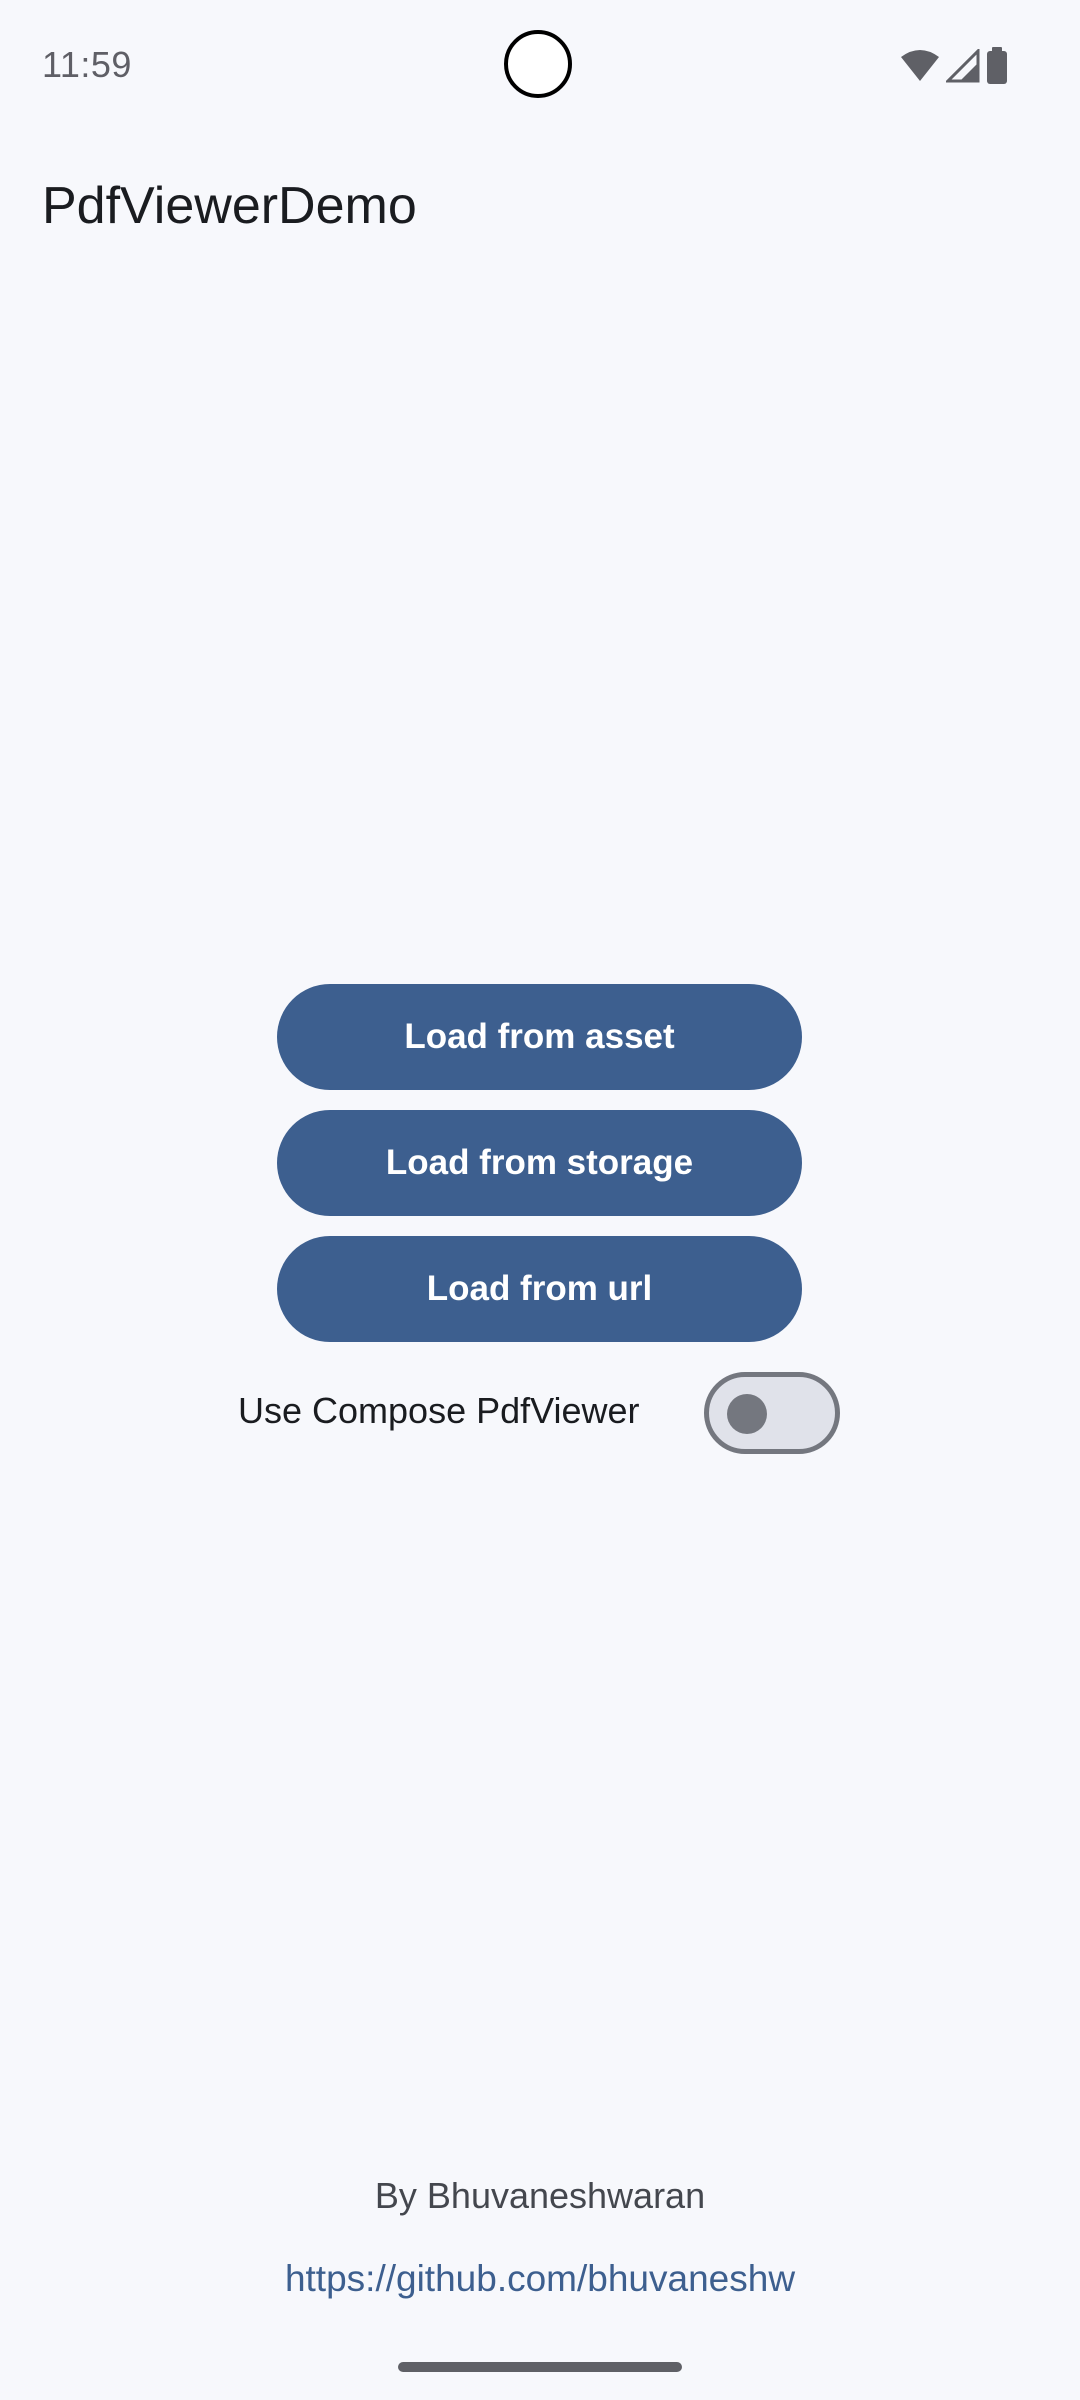  What do you see at coordinates (920, 66) in the screenshot?
I see `wifi-icon` at bounding box center [920, 66].